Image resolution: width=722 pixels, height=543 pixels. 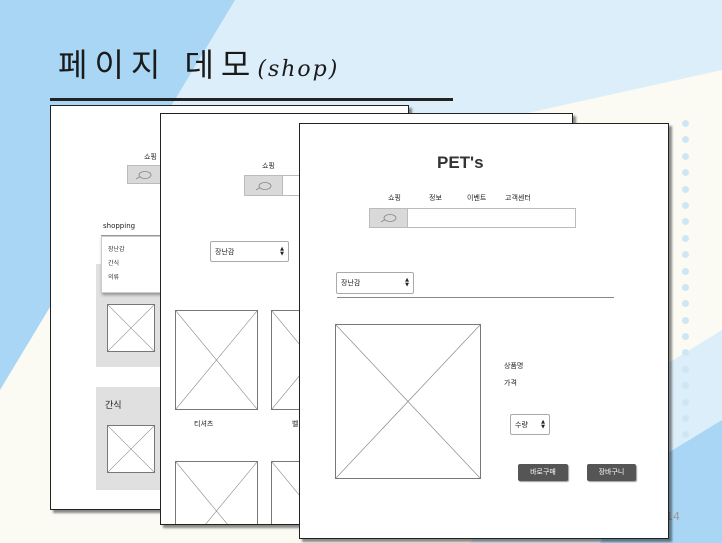 I want to click on dropdown-item: 의류, so click(x=113, y=276).